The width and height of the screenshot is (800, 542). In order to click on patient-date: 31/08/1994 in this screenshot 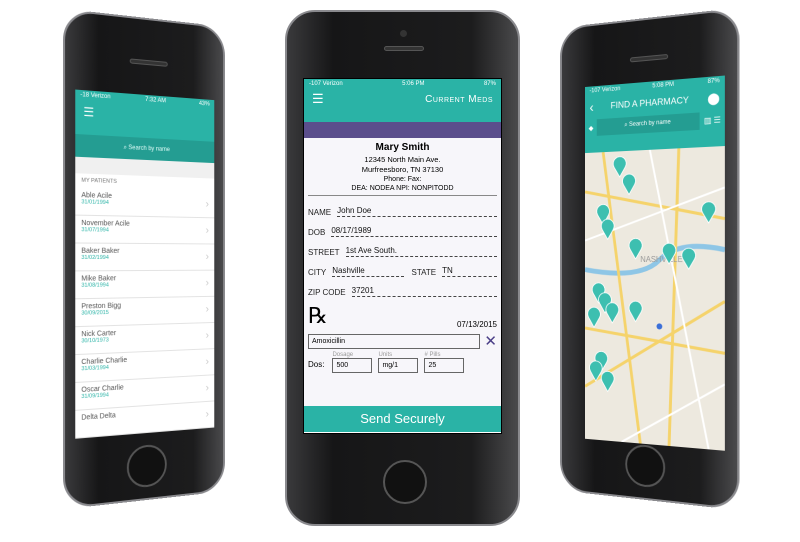, I will do `click(95, 285)`.